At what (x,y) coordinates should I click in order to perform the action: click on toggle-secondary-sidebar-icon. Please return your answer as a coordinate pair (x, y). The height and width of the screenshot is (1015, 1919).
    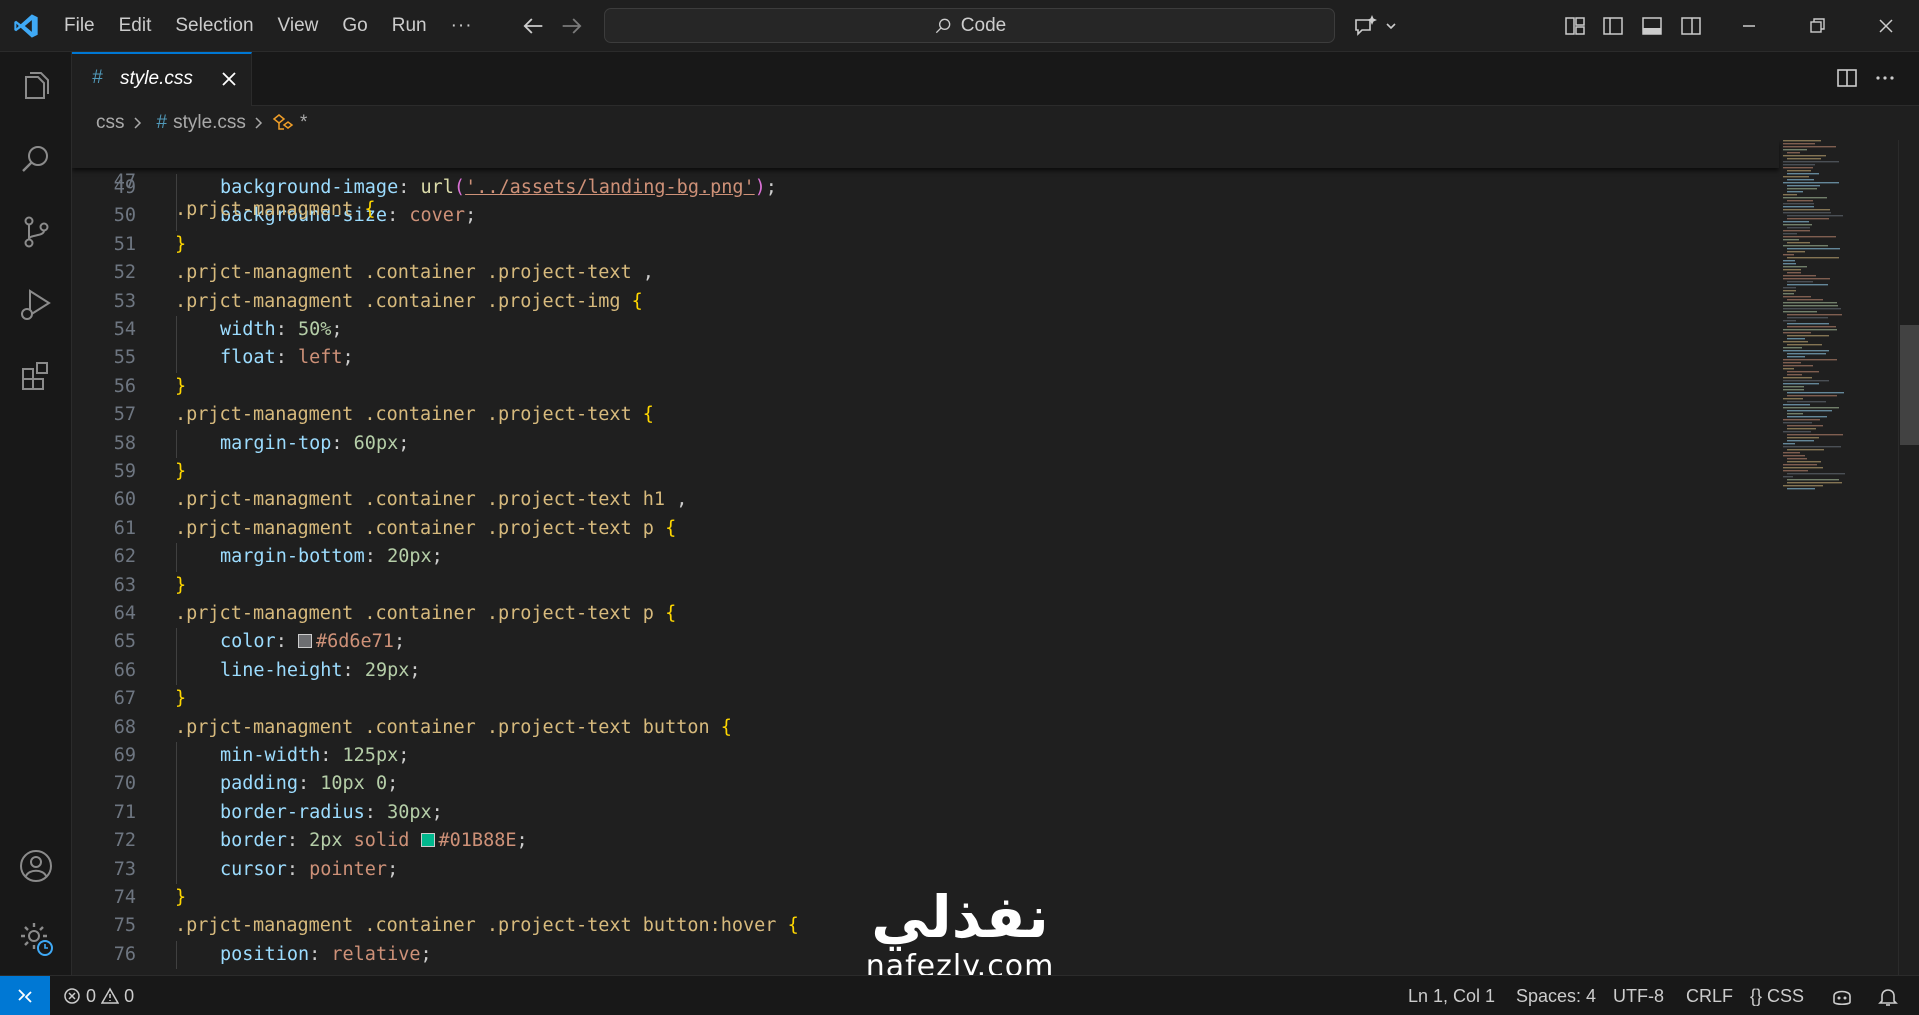
    Looking at the image, I should click on (1691, 26).